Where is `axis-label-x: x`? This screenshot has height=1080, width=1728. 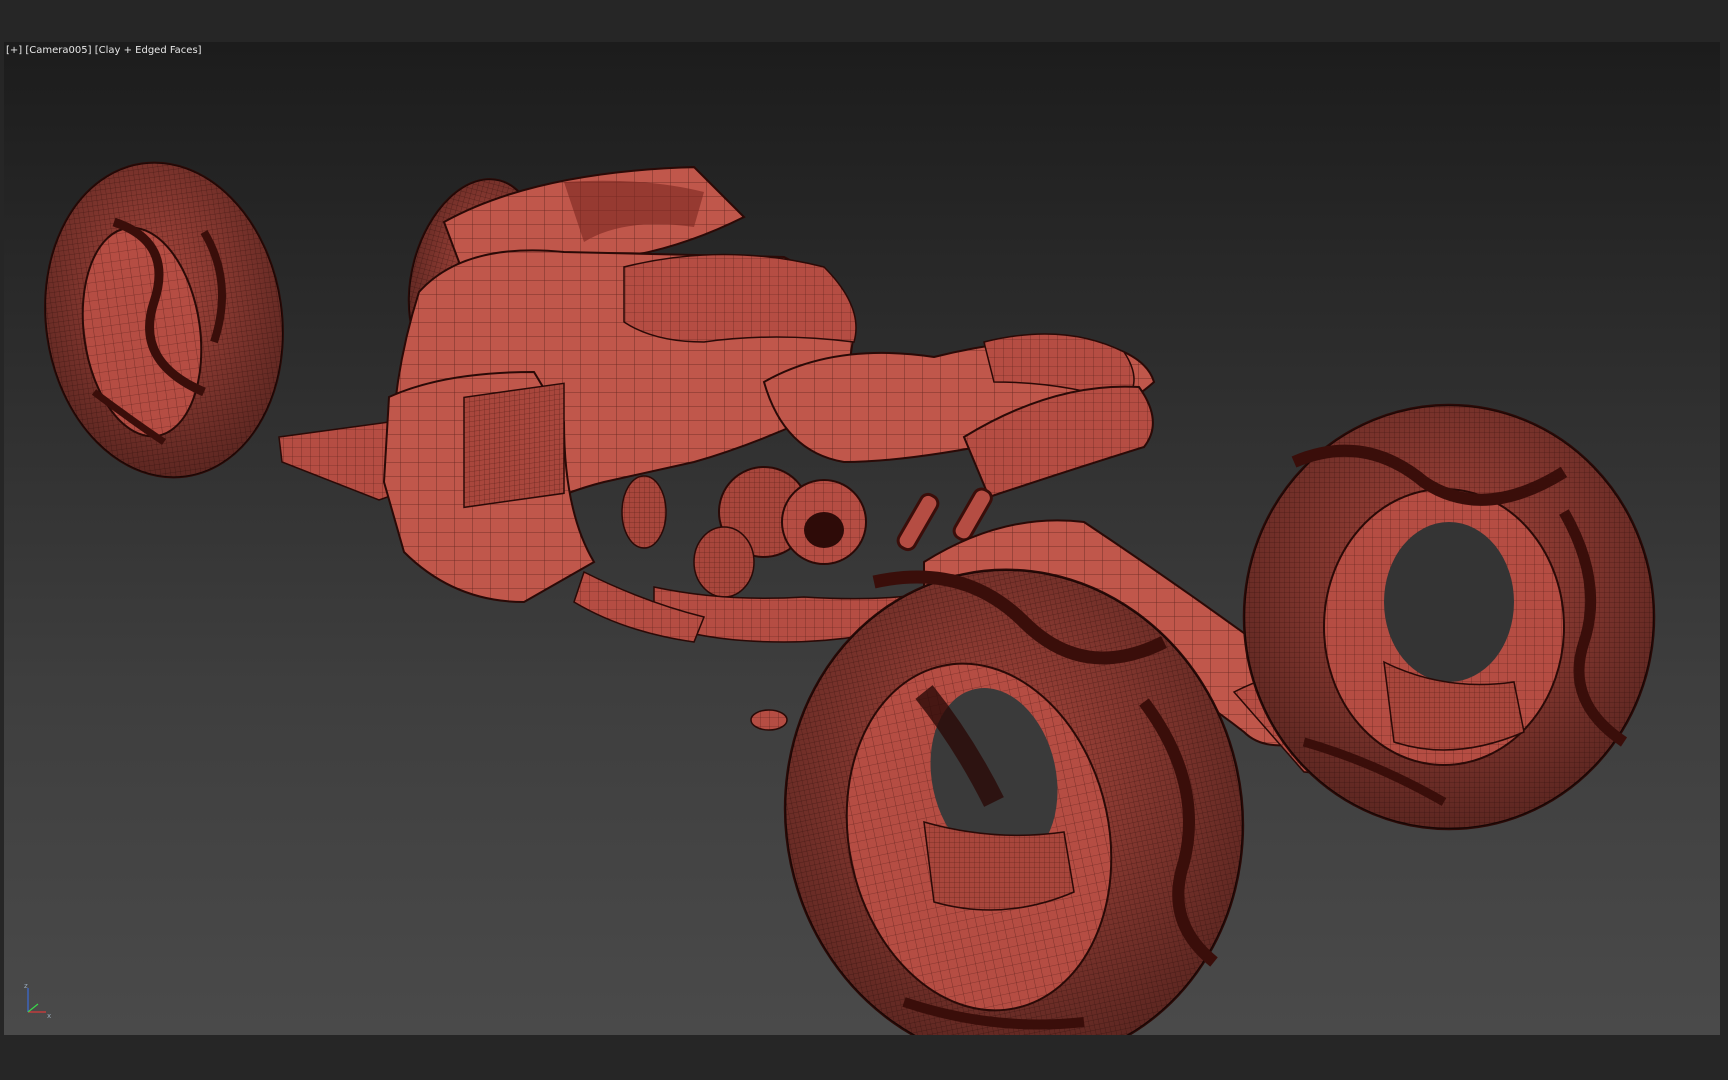 axis-label-x: x is located at coordinates (49, 1016).